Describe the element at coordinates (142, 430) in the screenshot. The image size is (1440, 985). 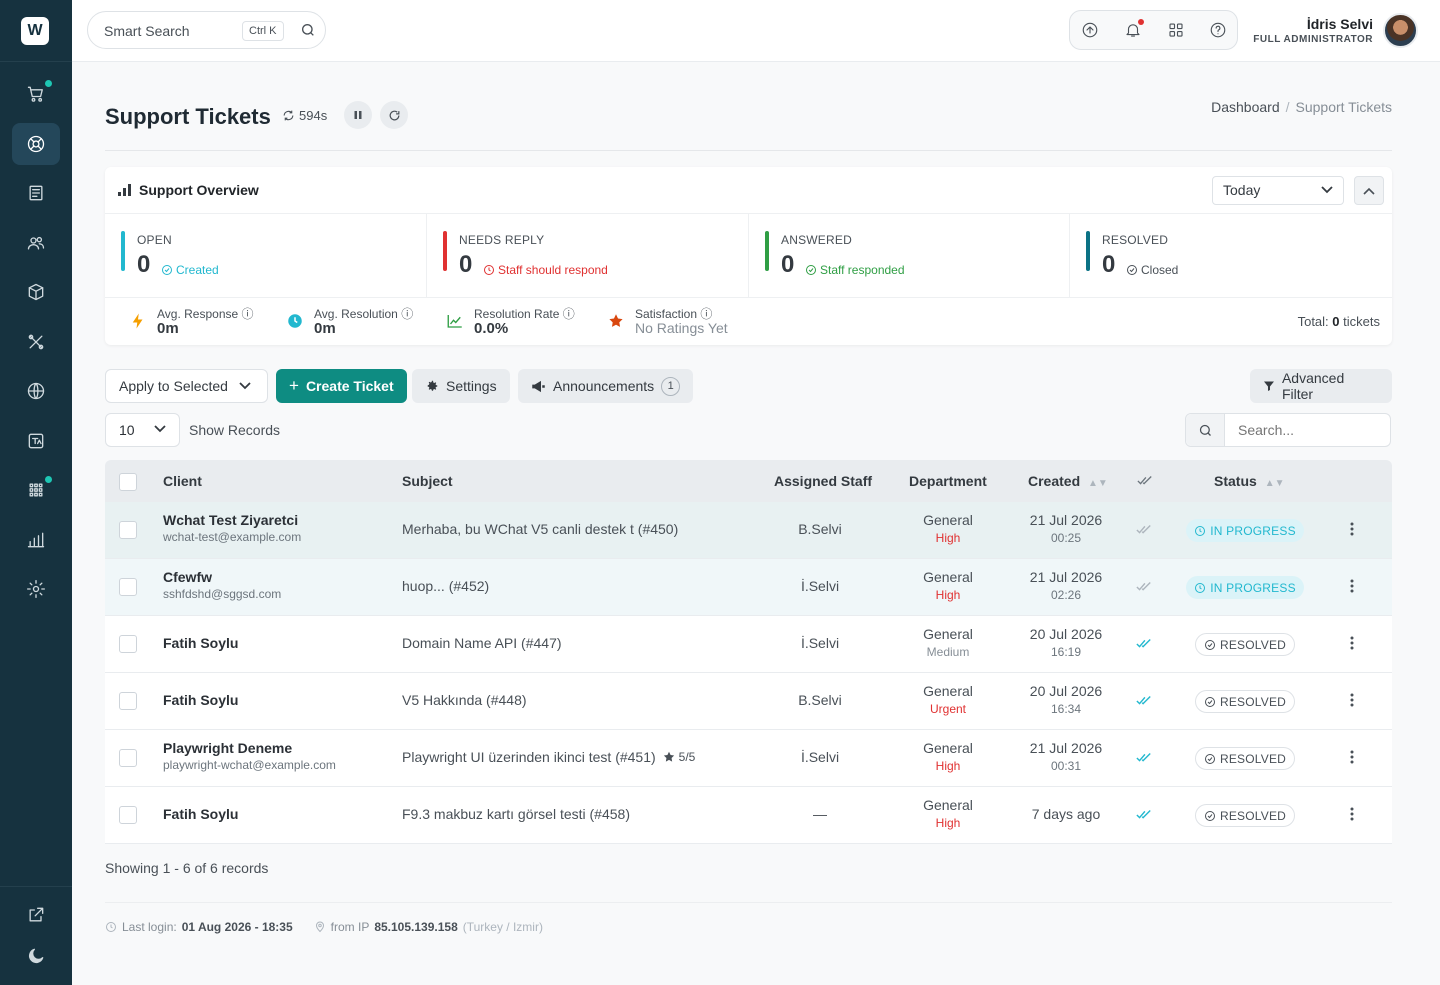
I see `records-per-page-select: 10` at that location.